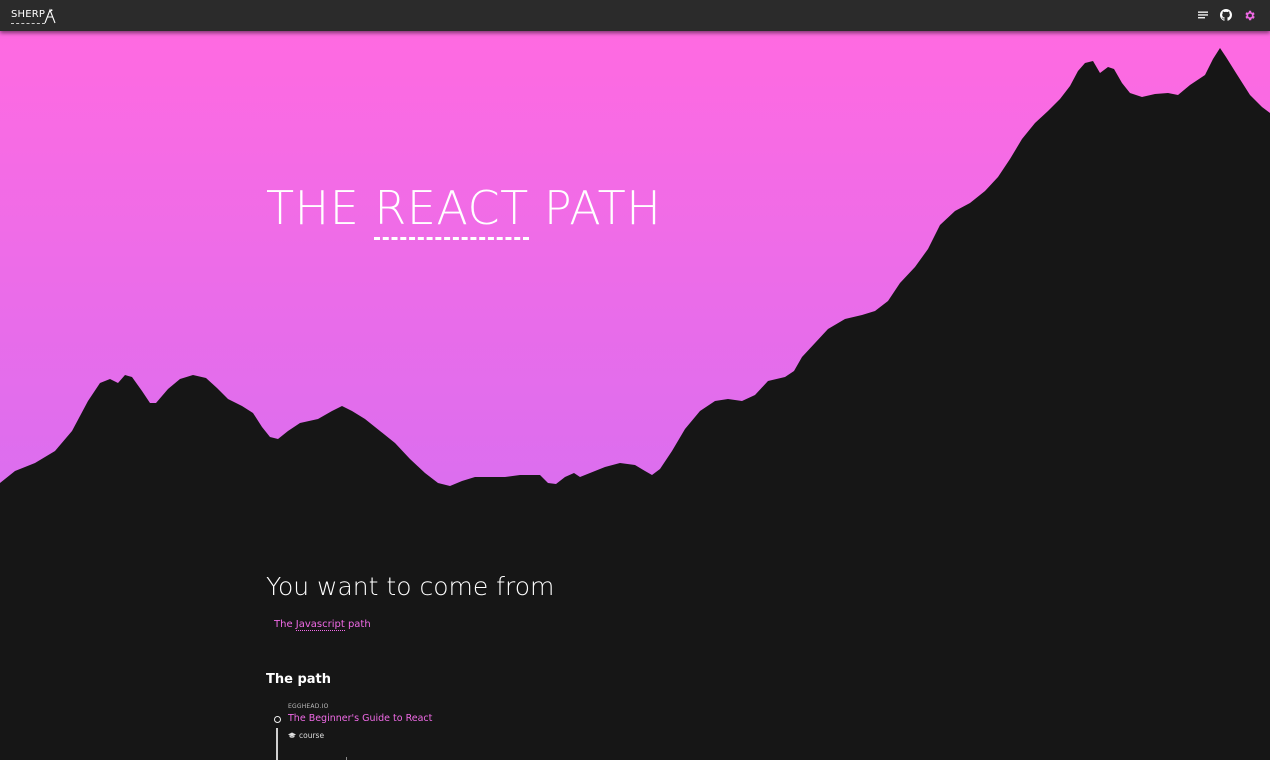 The image size is (1270, 760). What do you see at coordinates (292, 735) in the screenshot?
I see `graduation-cap-icon` at bounding box center [292, 735].